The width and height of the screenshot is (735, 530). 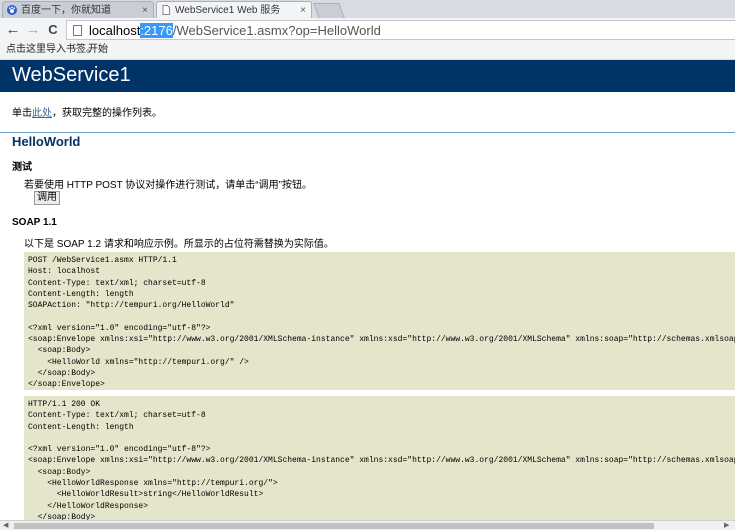 What do you see at coordinates (51, 50) in the screenshot?
I see `import-bookmarks-link: 点击这里导入书签。` at bounding box center [51, 50].